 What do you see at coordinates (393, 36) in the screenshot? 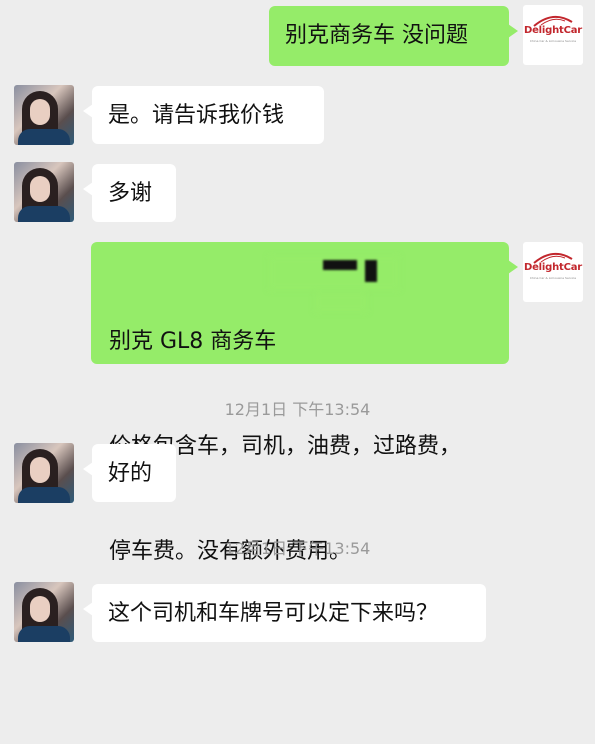
I see `message-bubble-sent: 别克商务车 没问题` at bounding box center [393, 36].